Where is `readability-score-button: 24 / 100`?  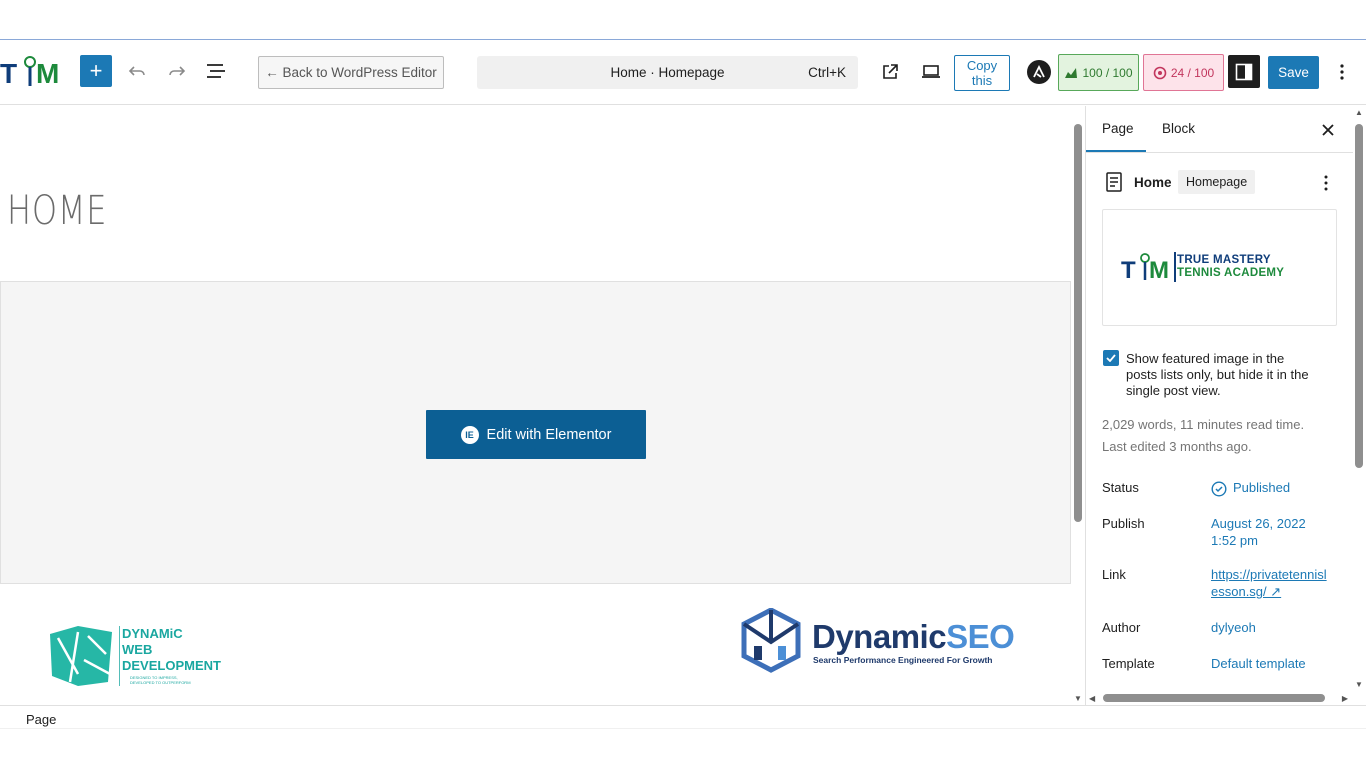
readability-score-button: 24 / 100 is located at coordinates (1183, 72).